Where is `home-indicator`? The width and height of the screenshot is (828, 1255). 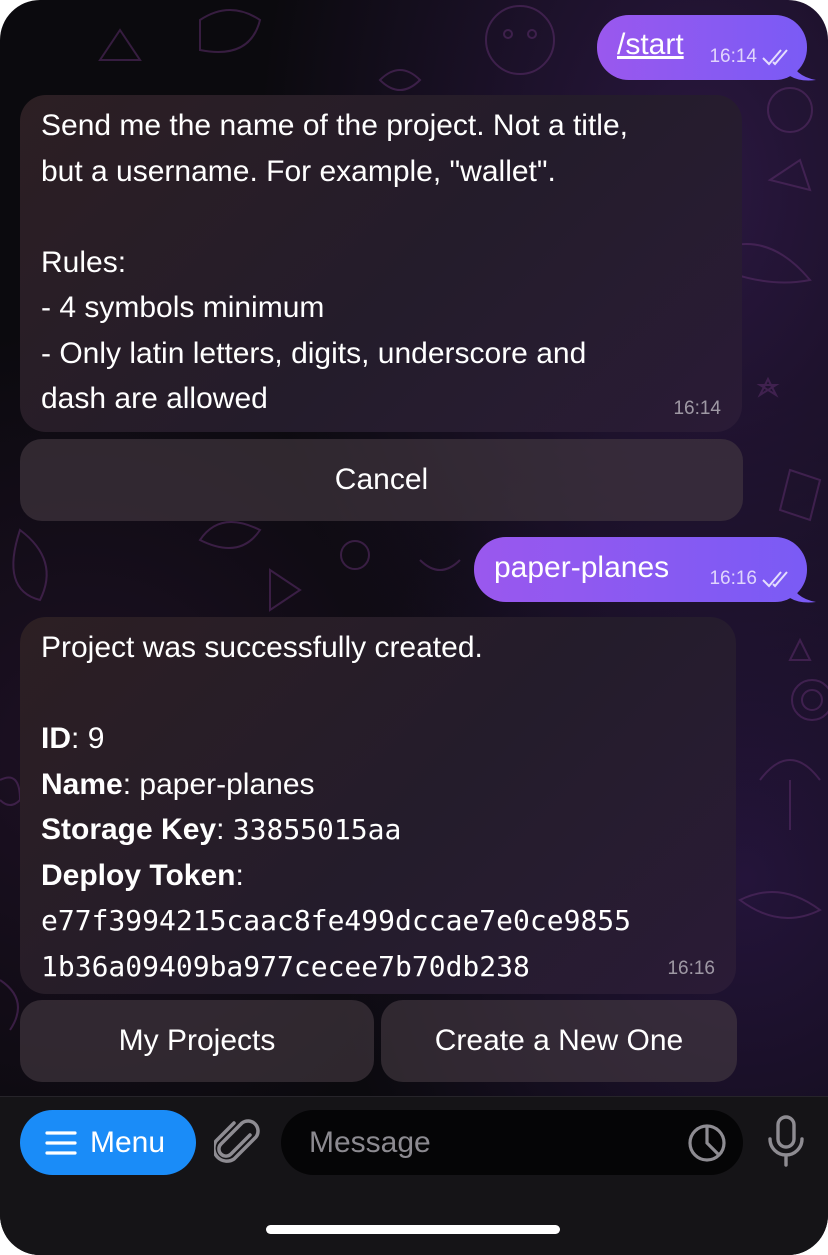
home-indicator is located at coordinates (413, 1229).